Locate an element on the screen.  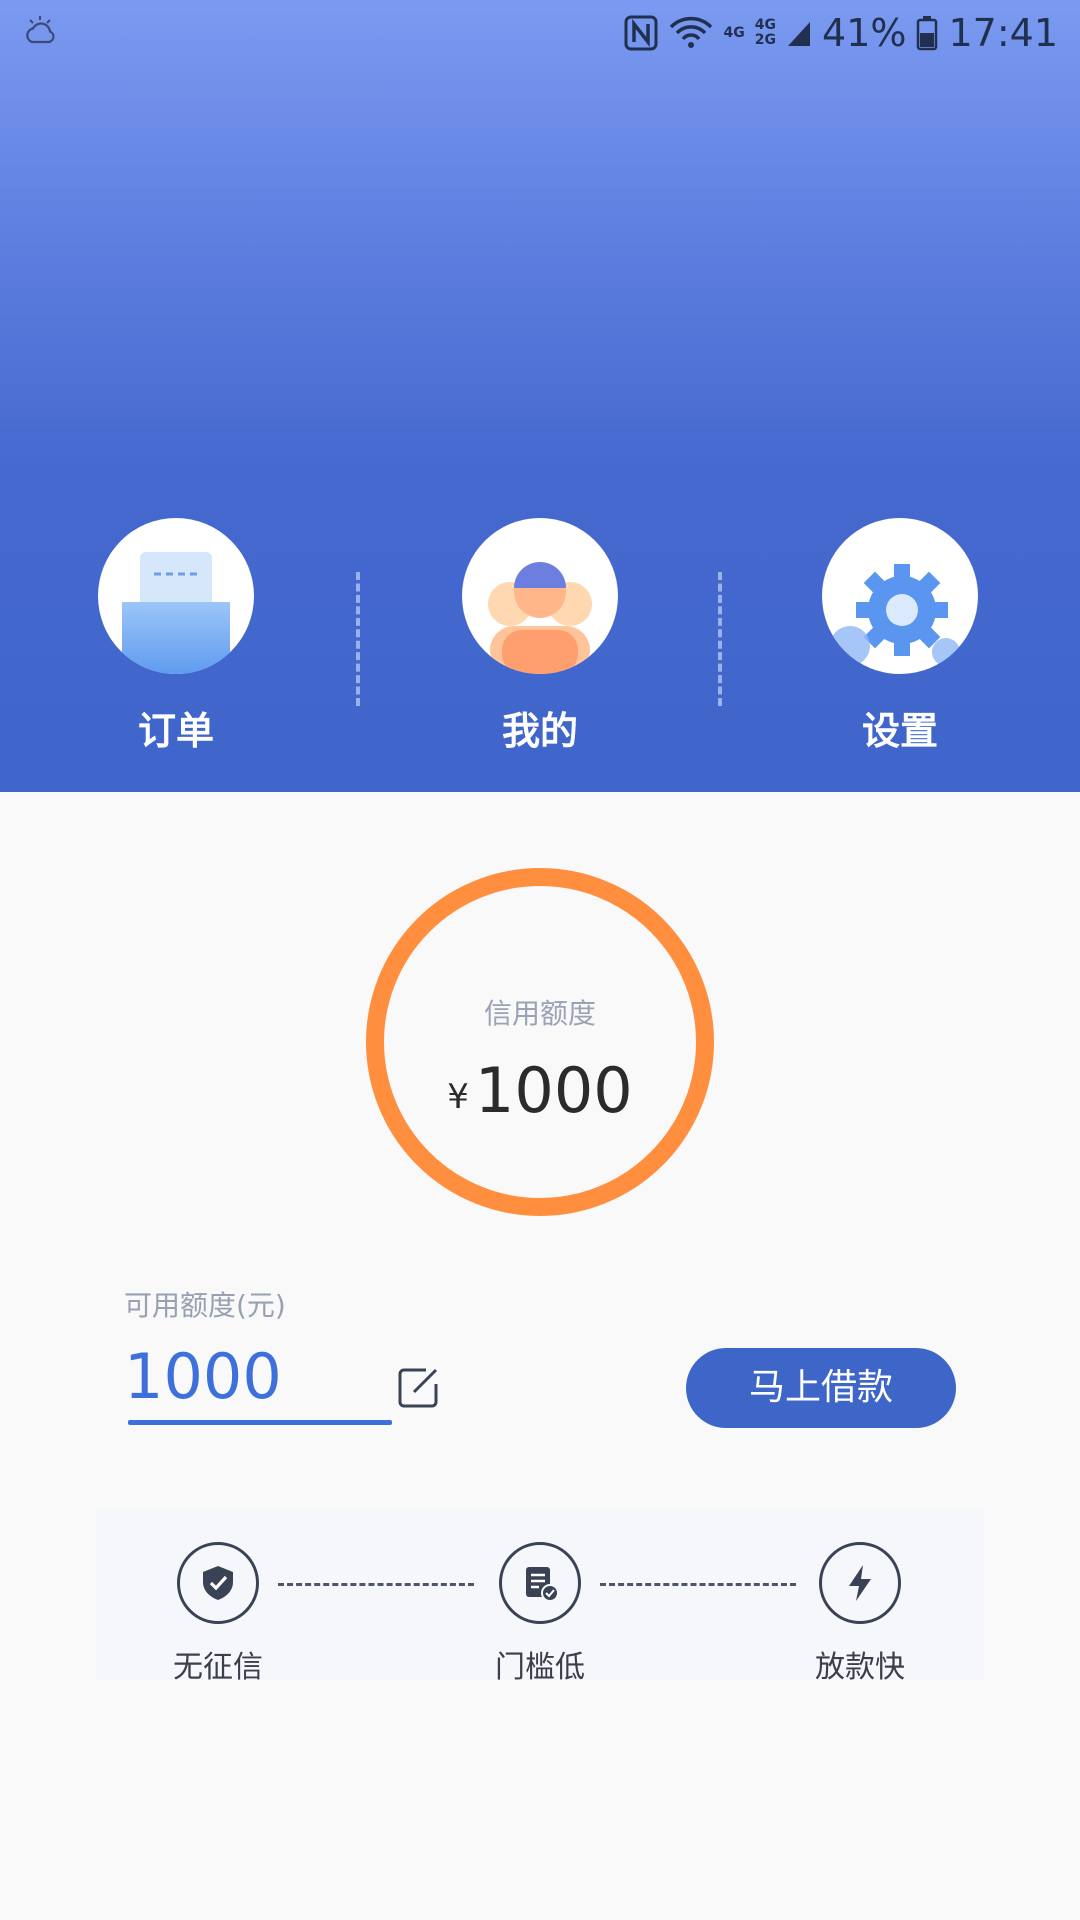
edit-icon is located at coordinates (418, 1388).